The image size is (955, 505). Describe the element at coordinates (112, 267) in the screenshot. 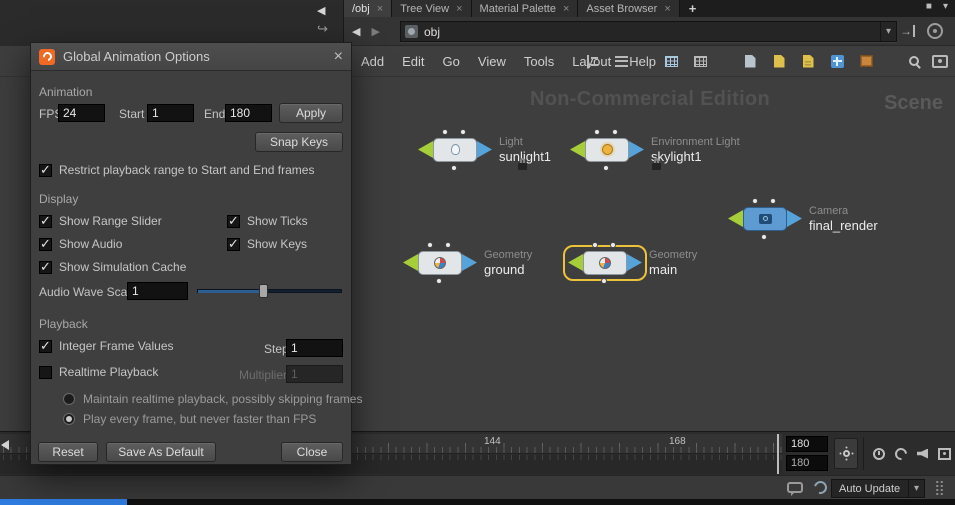

I see `show-simulation-cache-checkbox: ✓ Show Simulation Cache` at that location.